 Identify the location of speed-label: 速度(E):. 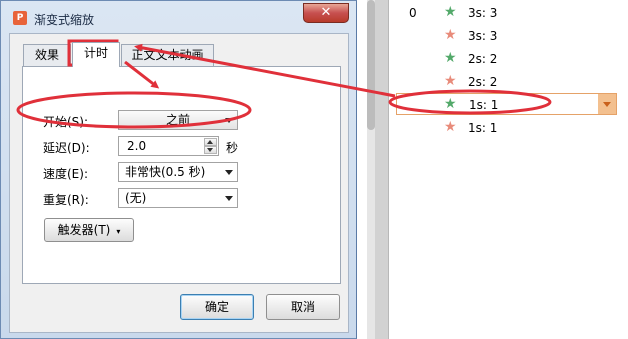
(65, 174).